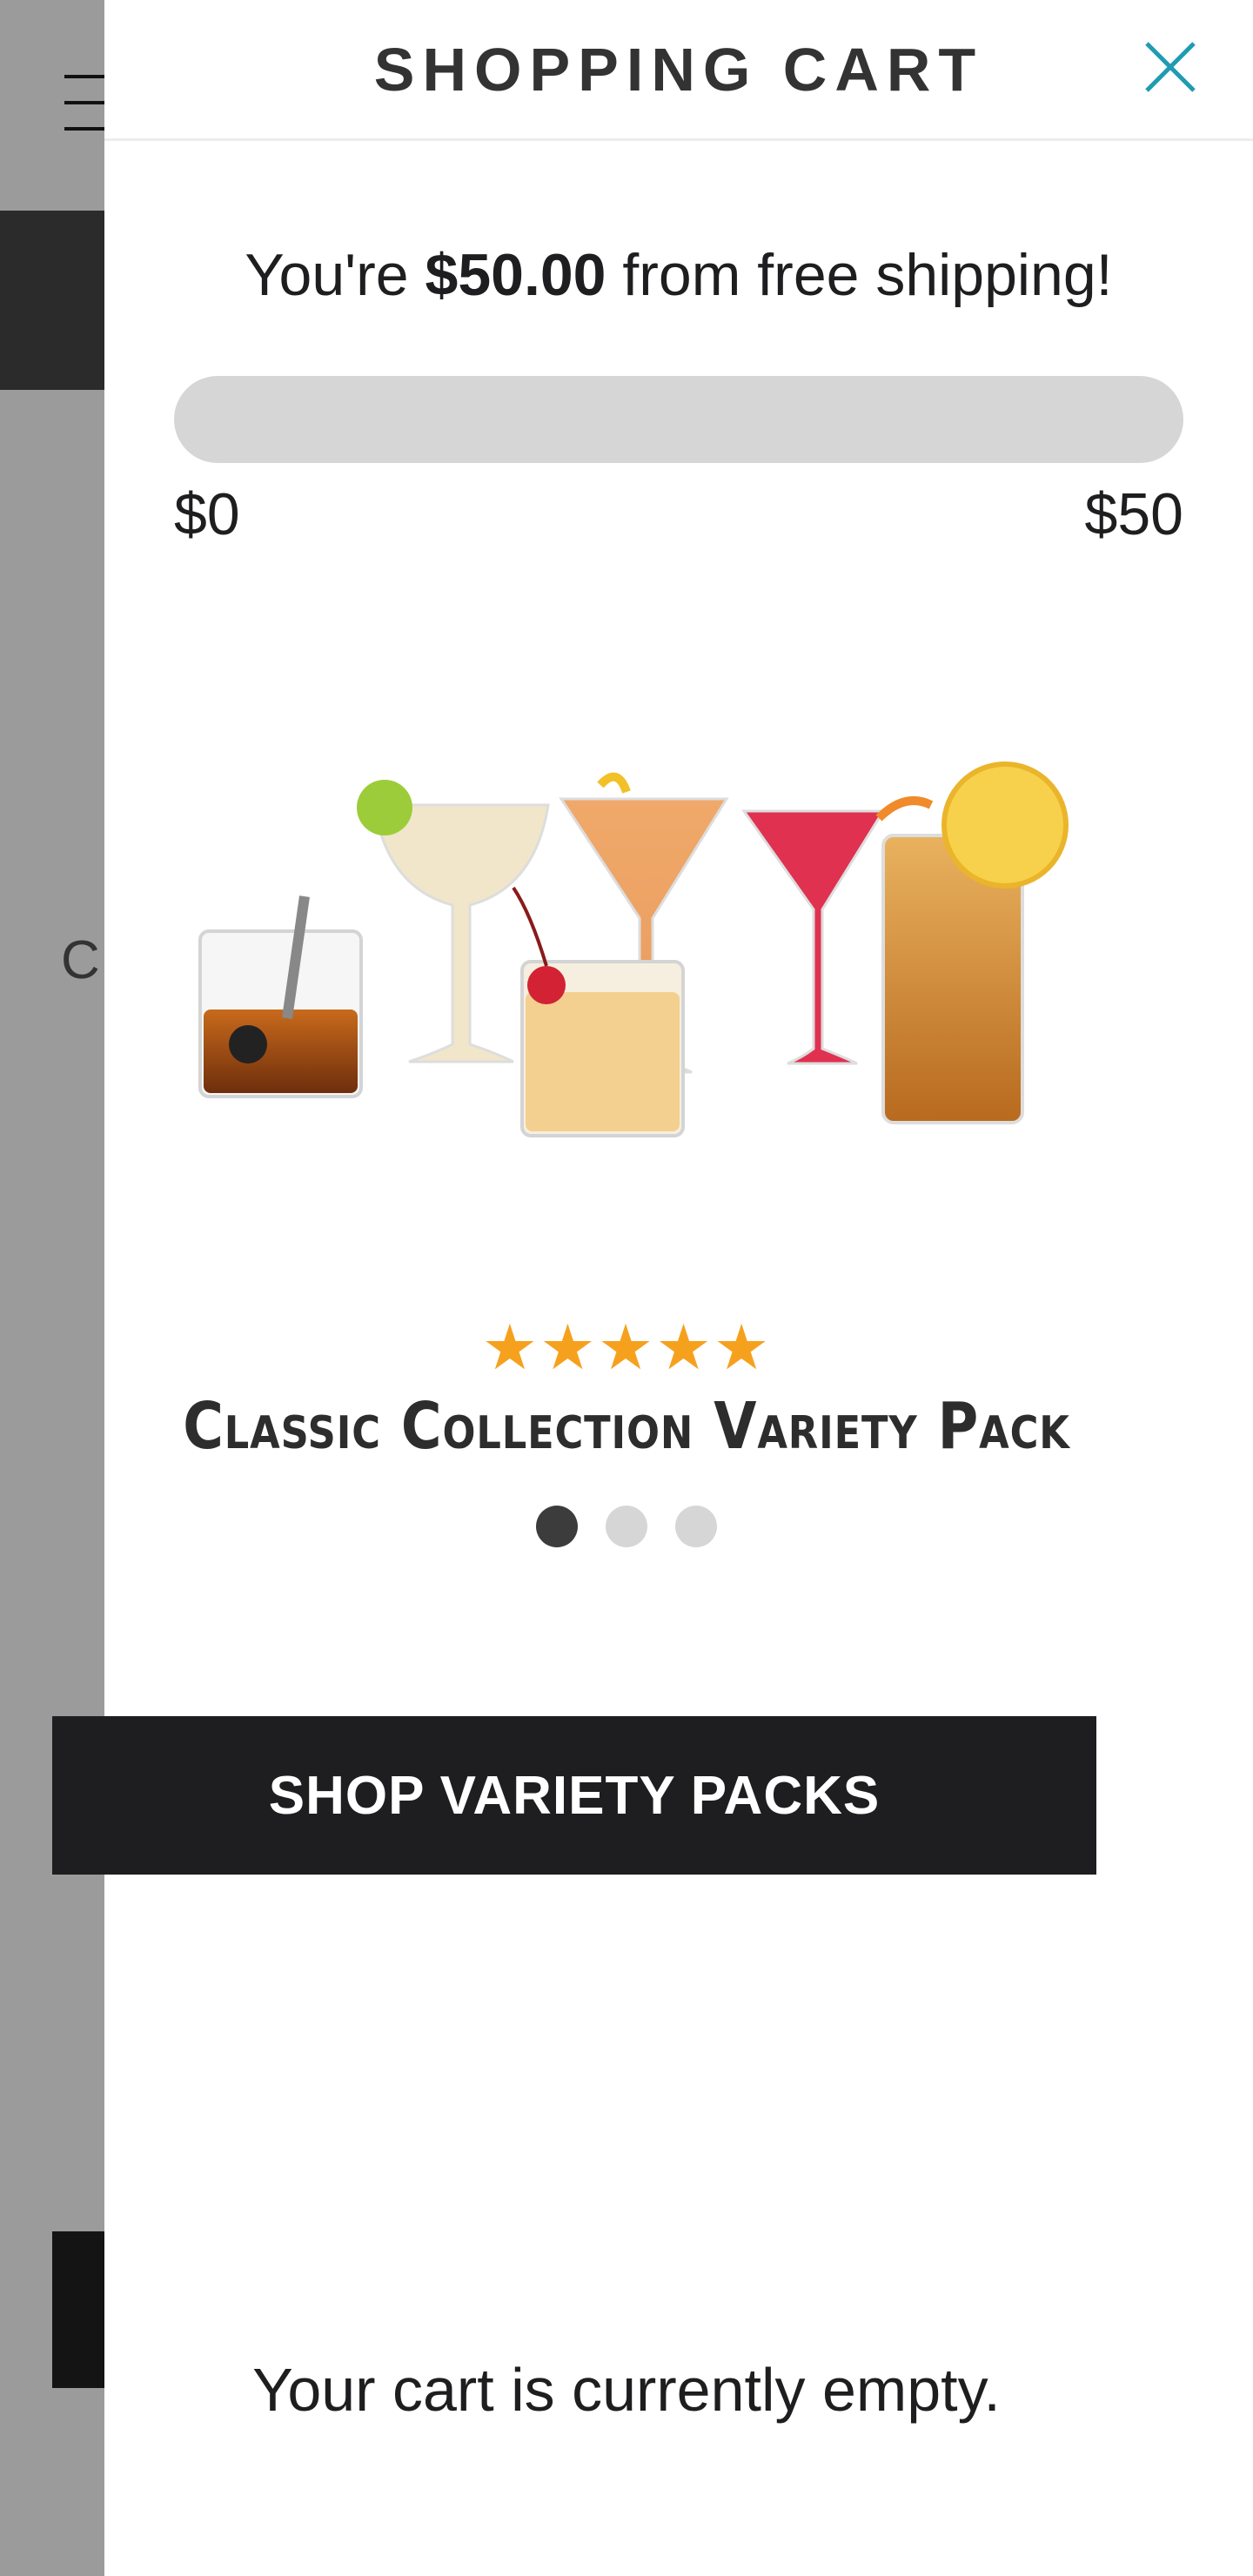 The image size is (1253, 2576). Describe the element at coordinates (1170, 67) in the screenshot. I see `close-icon` at that location.